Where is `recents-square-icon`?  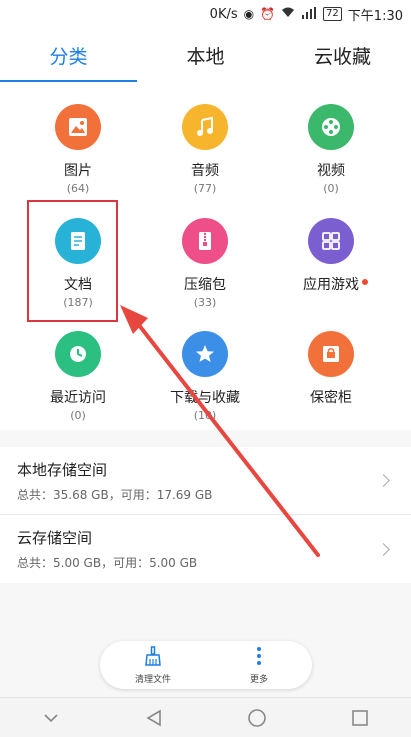
recents-square-icon is located at coordinates (359, 717).